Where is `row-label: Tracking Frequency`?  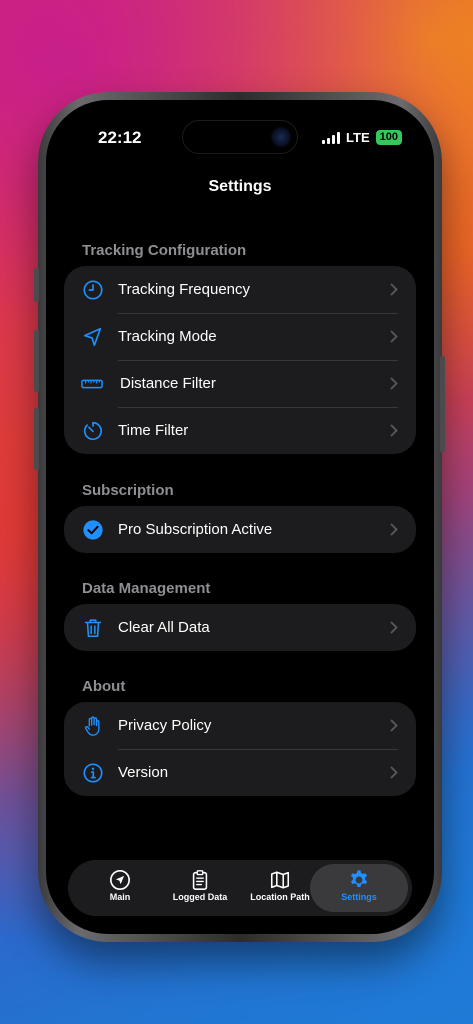 row-label: Tracking Frequency is located at coordinates (184, 289).